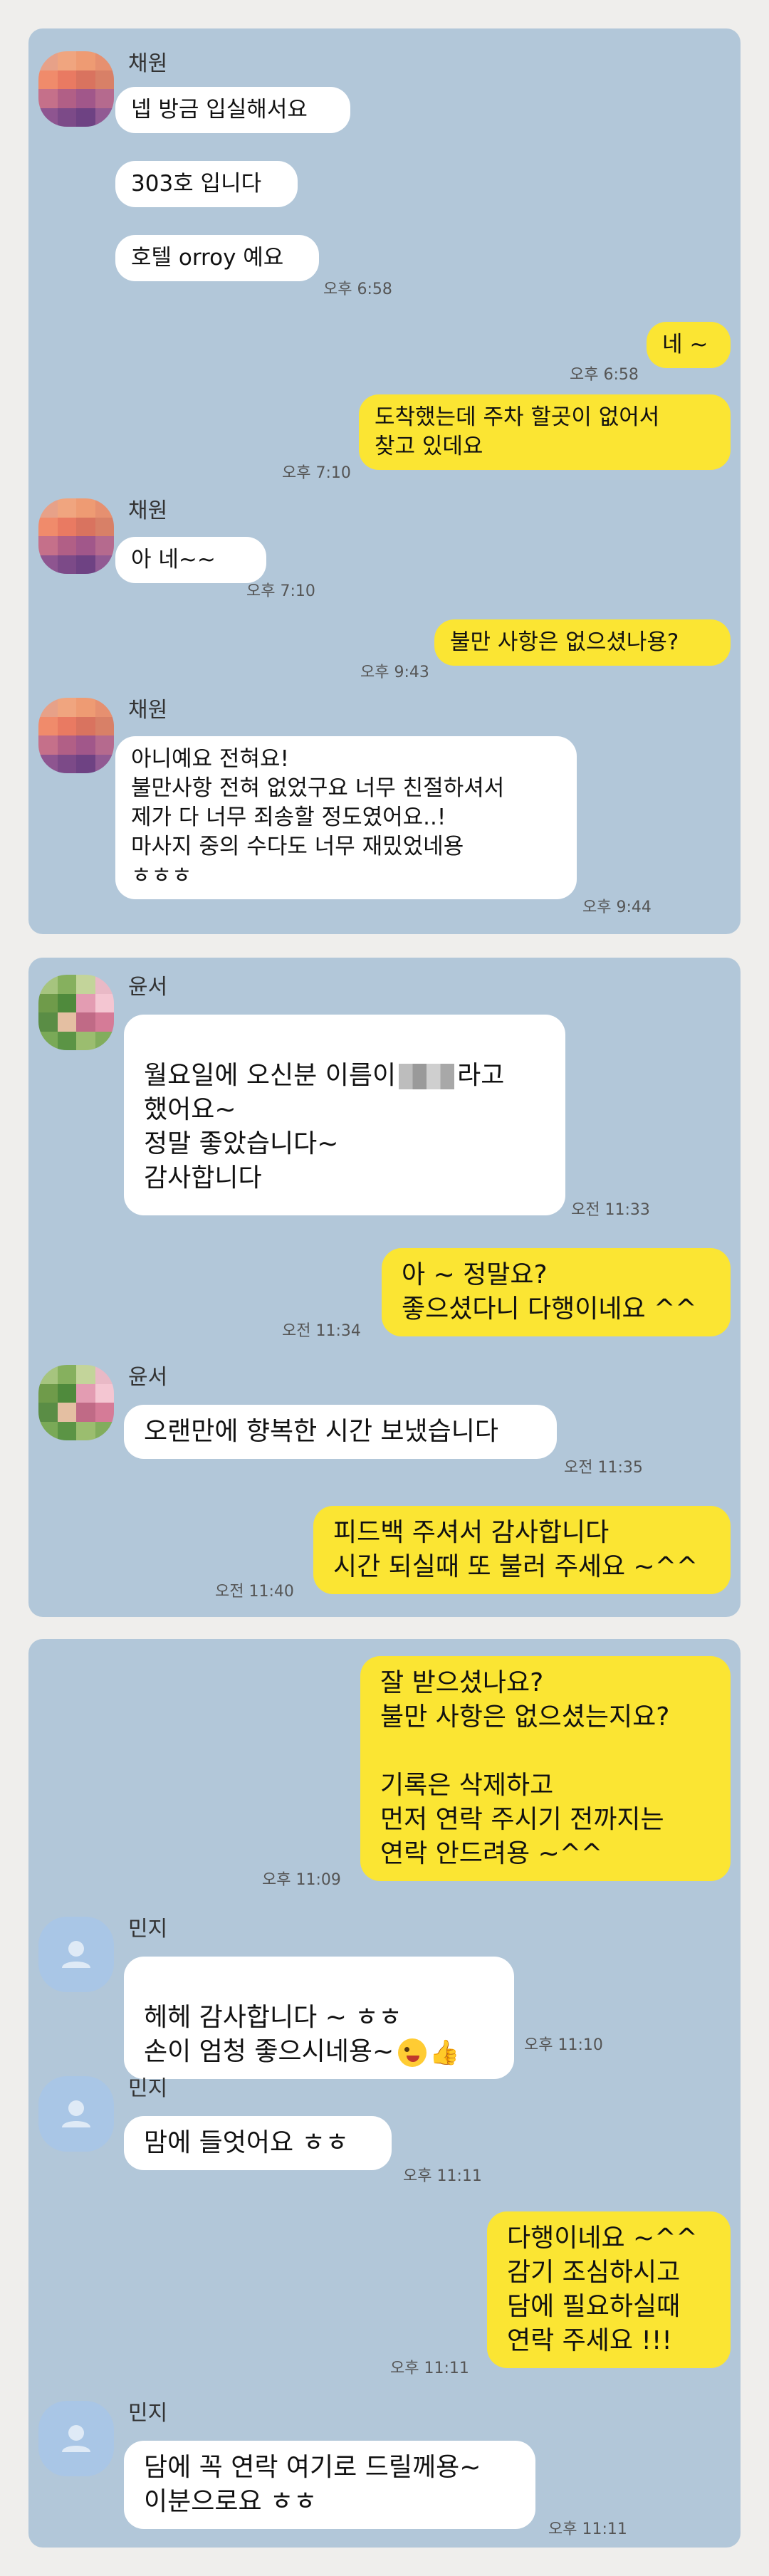  What do you see at coordinates (246, 2142) in the screenshot?
I see `message-text: 맘에 들엇어요 ㅎㅎ` at bounding box center [246, 2142].